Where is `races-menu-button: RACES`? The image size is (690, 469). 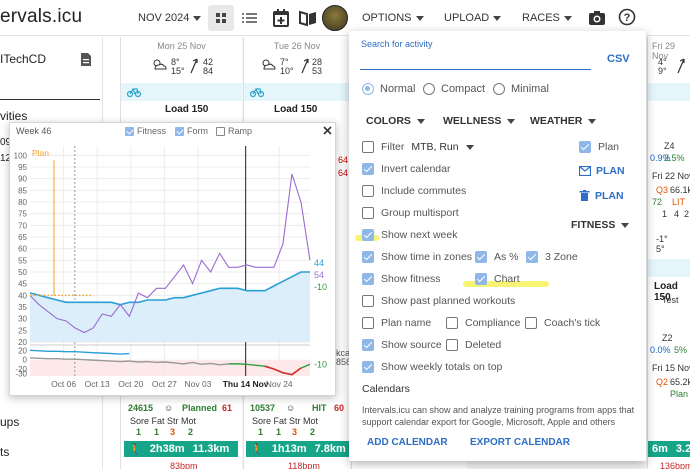 races-menu-button: RACES is located at coordinates (547, 18).